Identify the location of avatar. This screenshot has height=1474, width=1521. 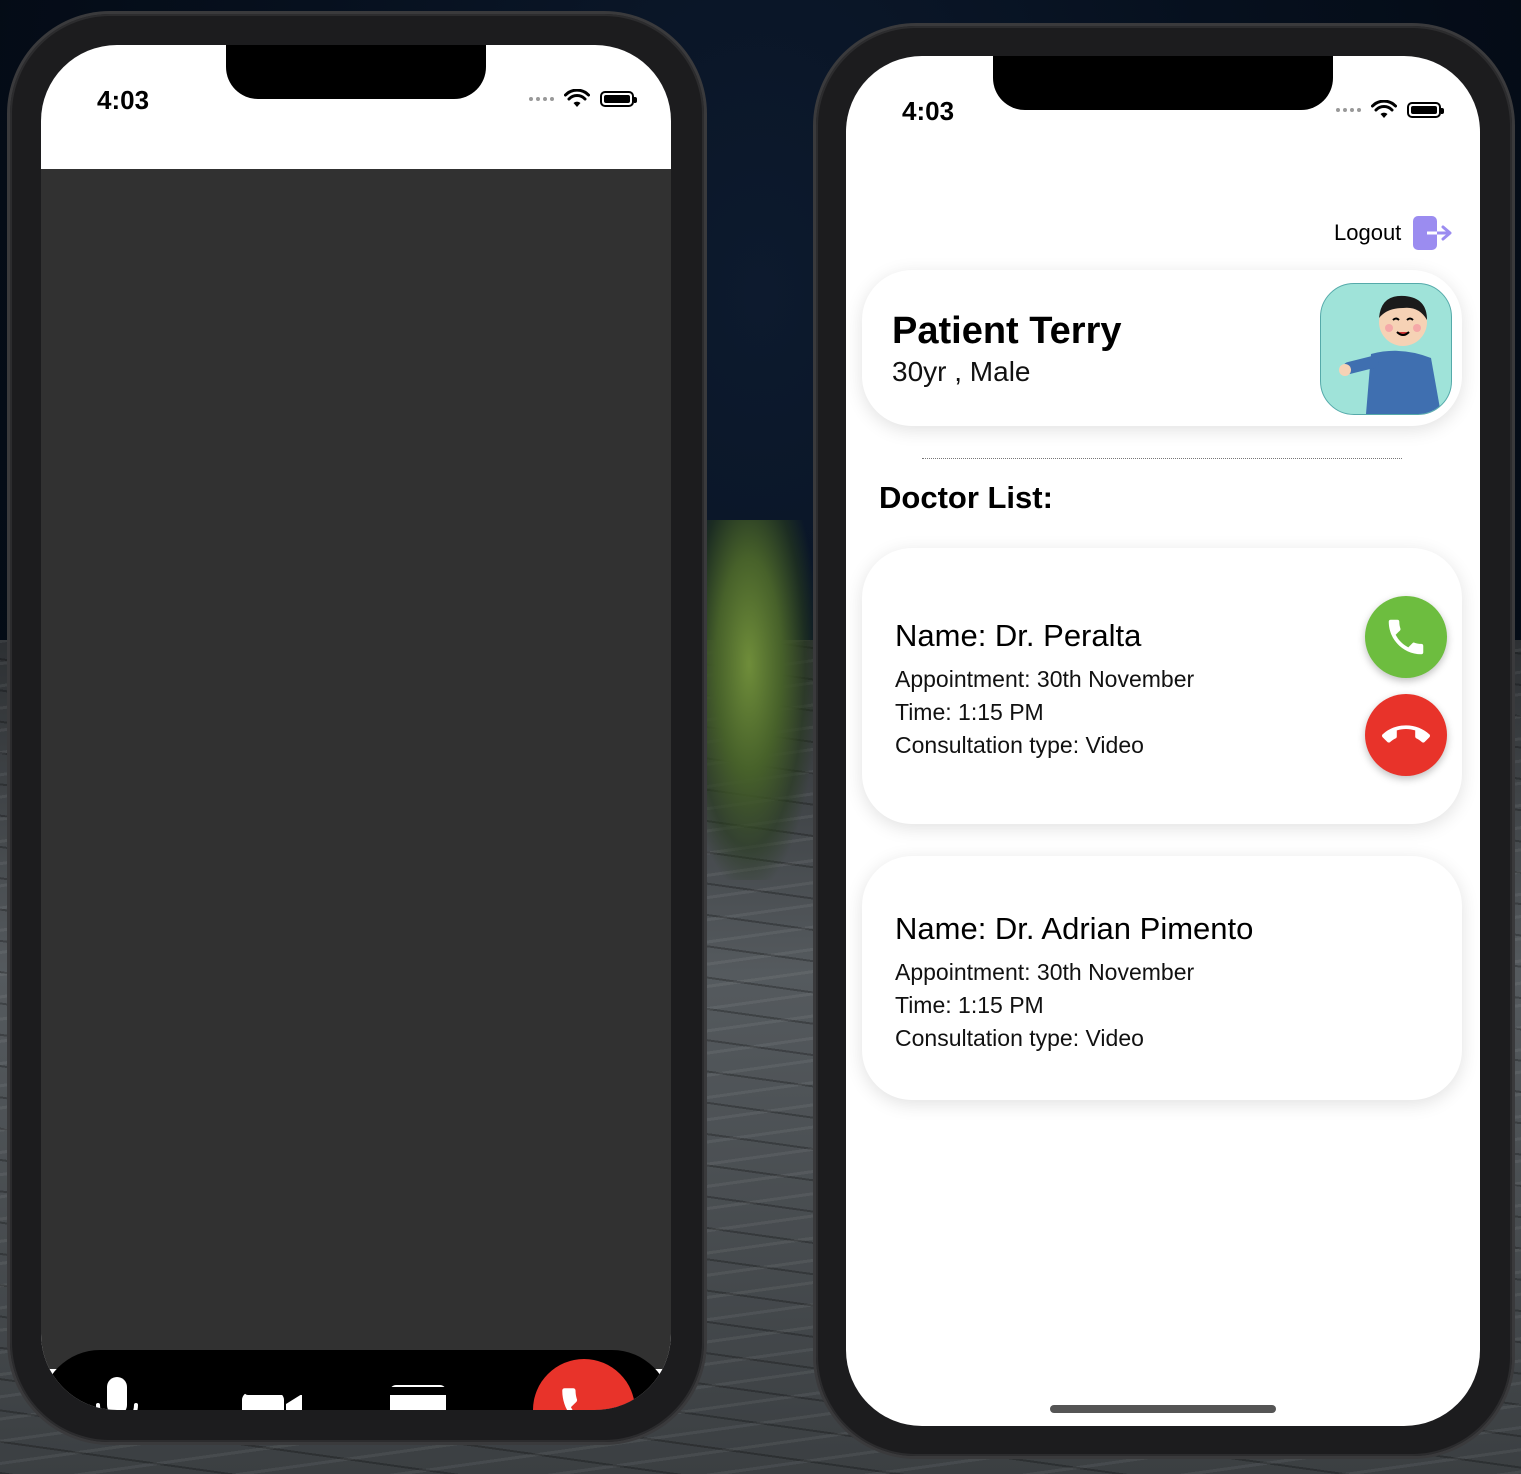
(1386, 349).